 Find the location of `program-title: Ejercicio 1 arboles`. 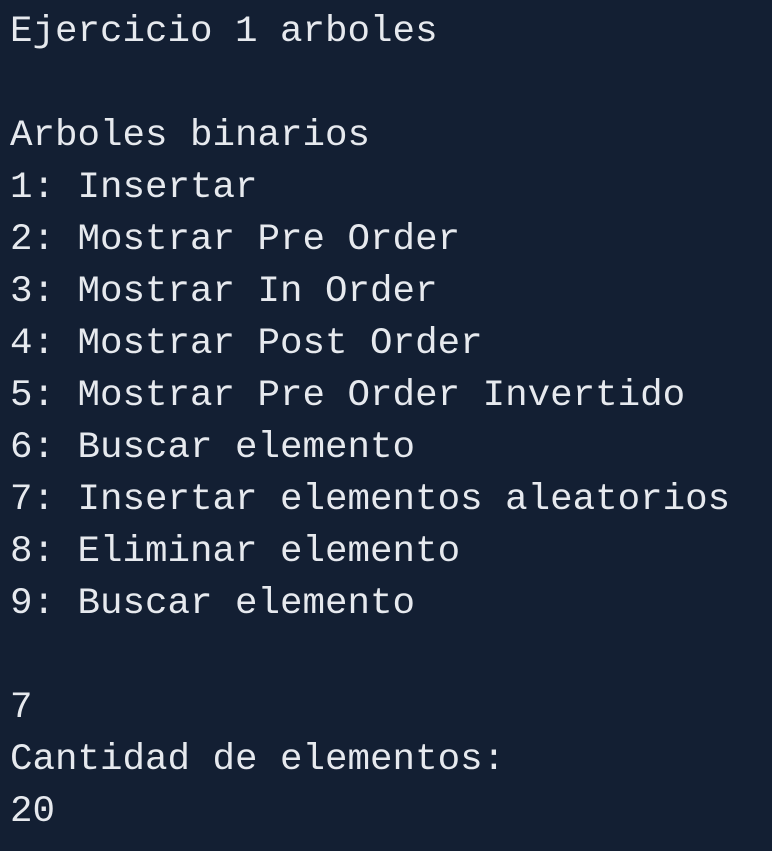

program-title: Ejercicio 1 arboles is located at coordinates (224, 32).